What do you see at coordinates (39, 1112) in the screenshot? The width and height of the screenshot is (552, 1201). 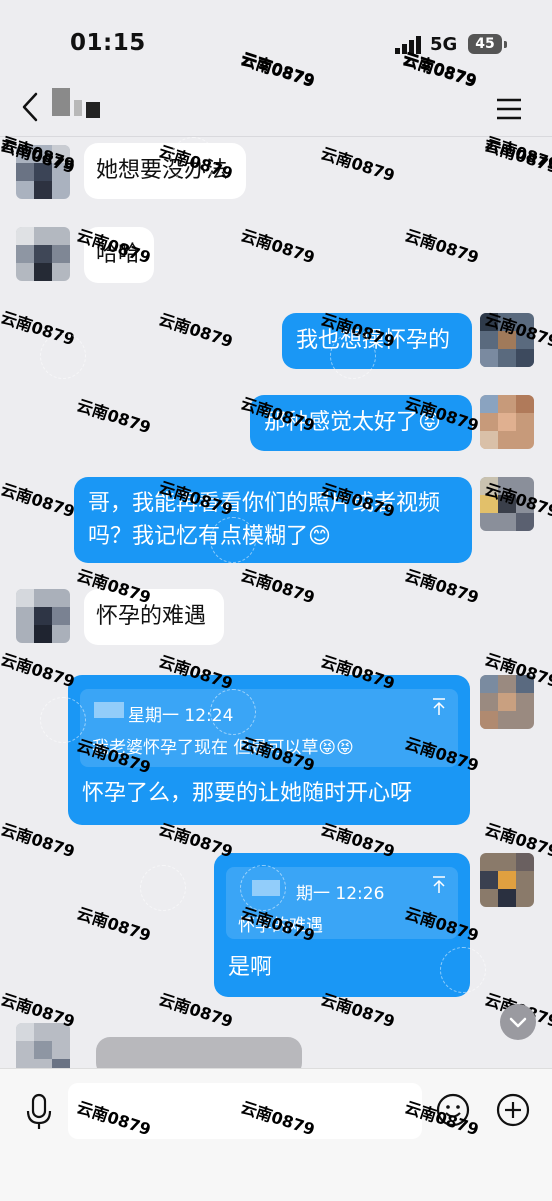 I see `mic-icon` at bounding box center [39, 1112].